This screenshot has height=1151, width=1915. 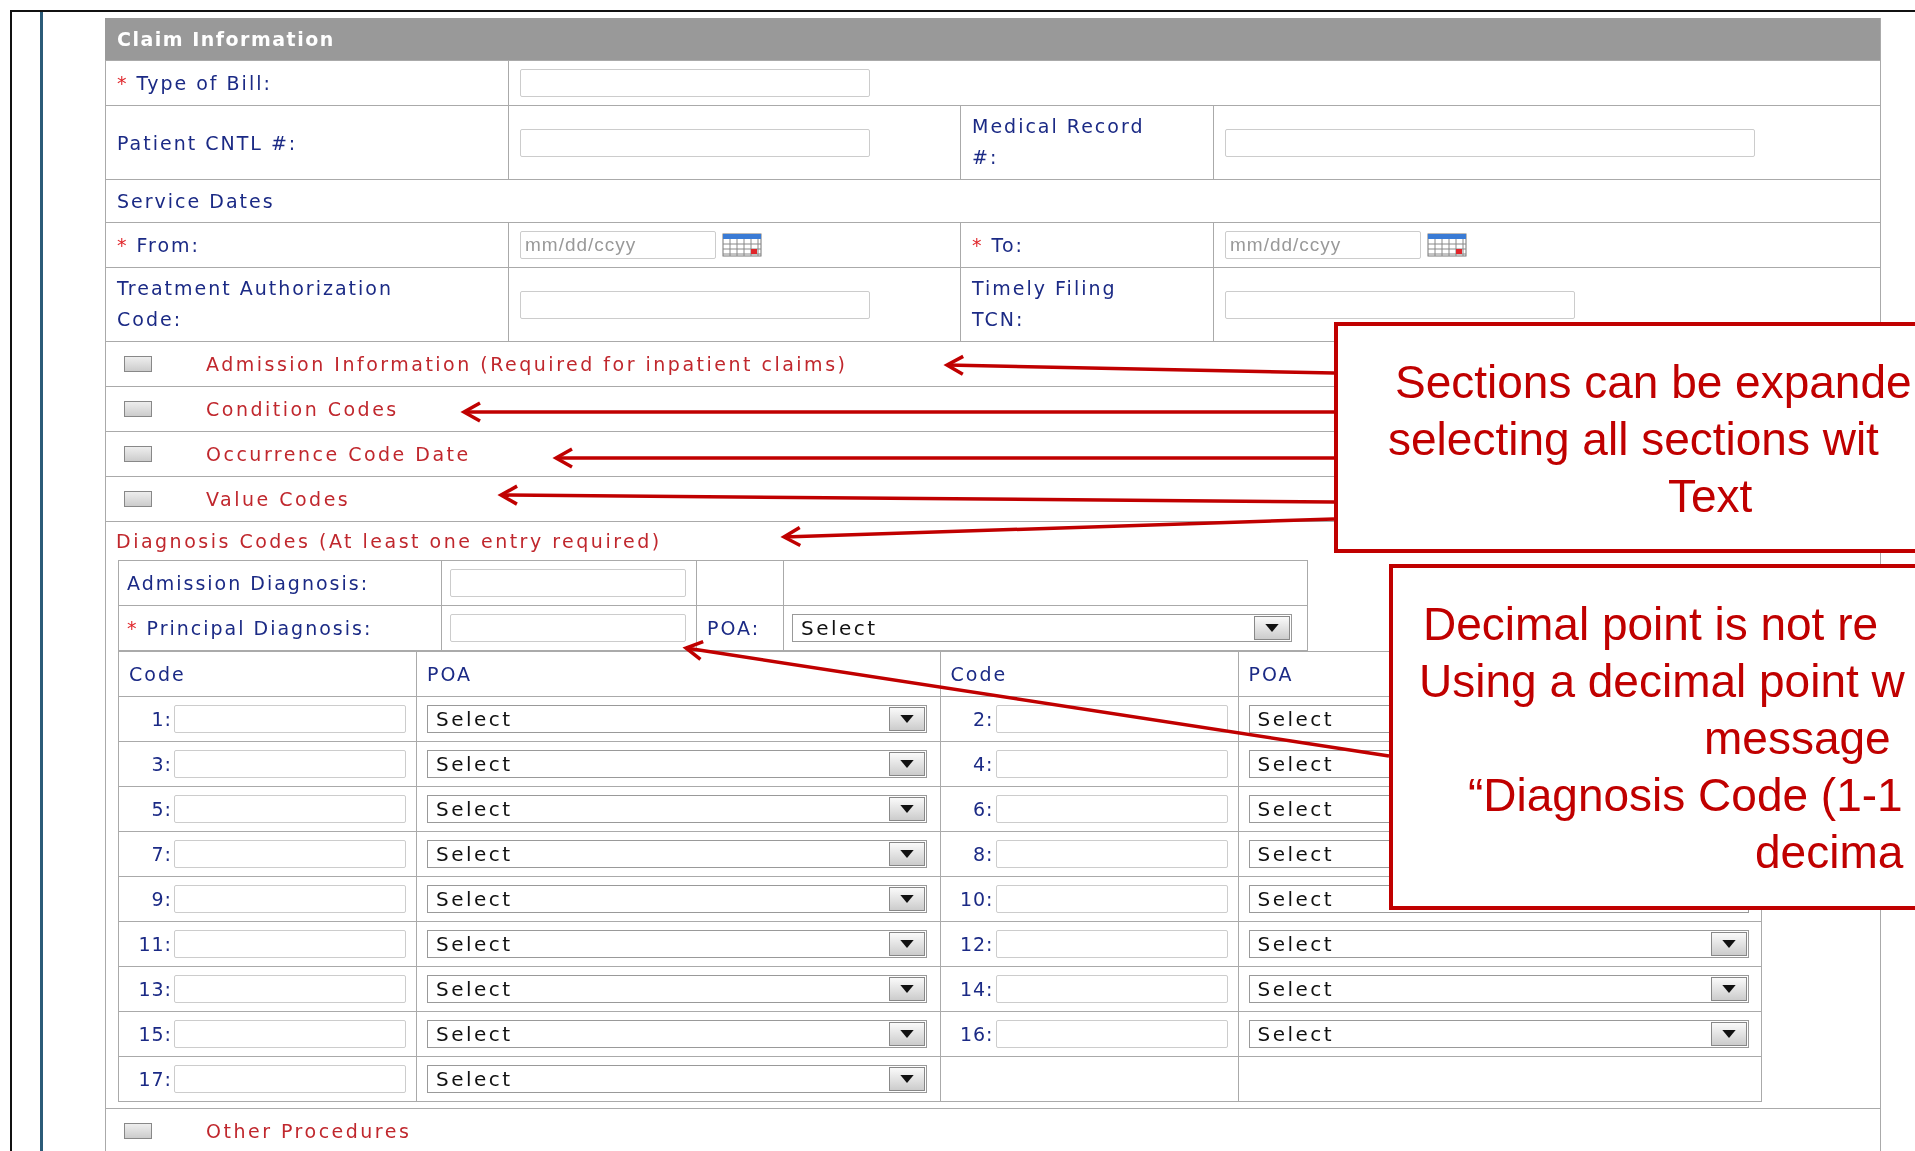 What do you see at coordinates (255, 304) in the screenshot?
I see `field-label: Treatment Authorization Code:` at bounding box center [255, 304].